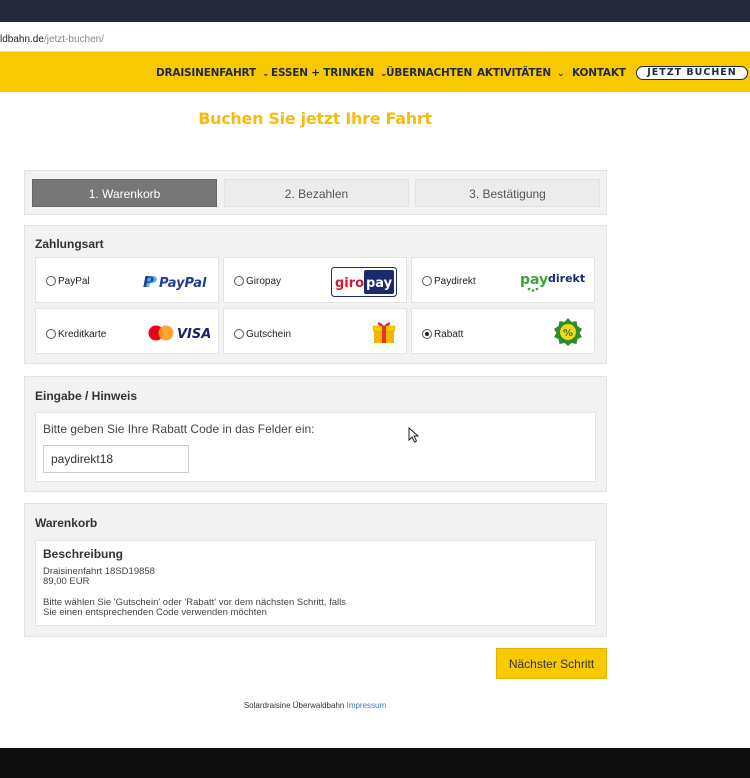 This screenshot has height=778, width=750. I want to click on gift-icon, so click(384, 332).